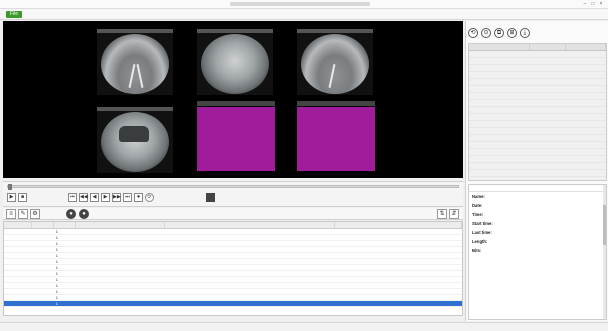 The width and height of the screenshot is (608, 331). What do you see at coordinates (335, 62) in the screenshot?
I see `camera-view-rear` at bounding box center [335, 62].